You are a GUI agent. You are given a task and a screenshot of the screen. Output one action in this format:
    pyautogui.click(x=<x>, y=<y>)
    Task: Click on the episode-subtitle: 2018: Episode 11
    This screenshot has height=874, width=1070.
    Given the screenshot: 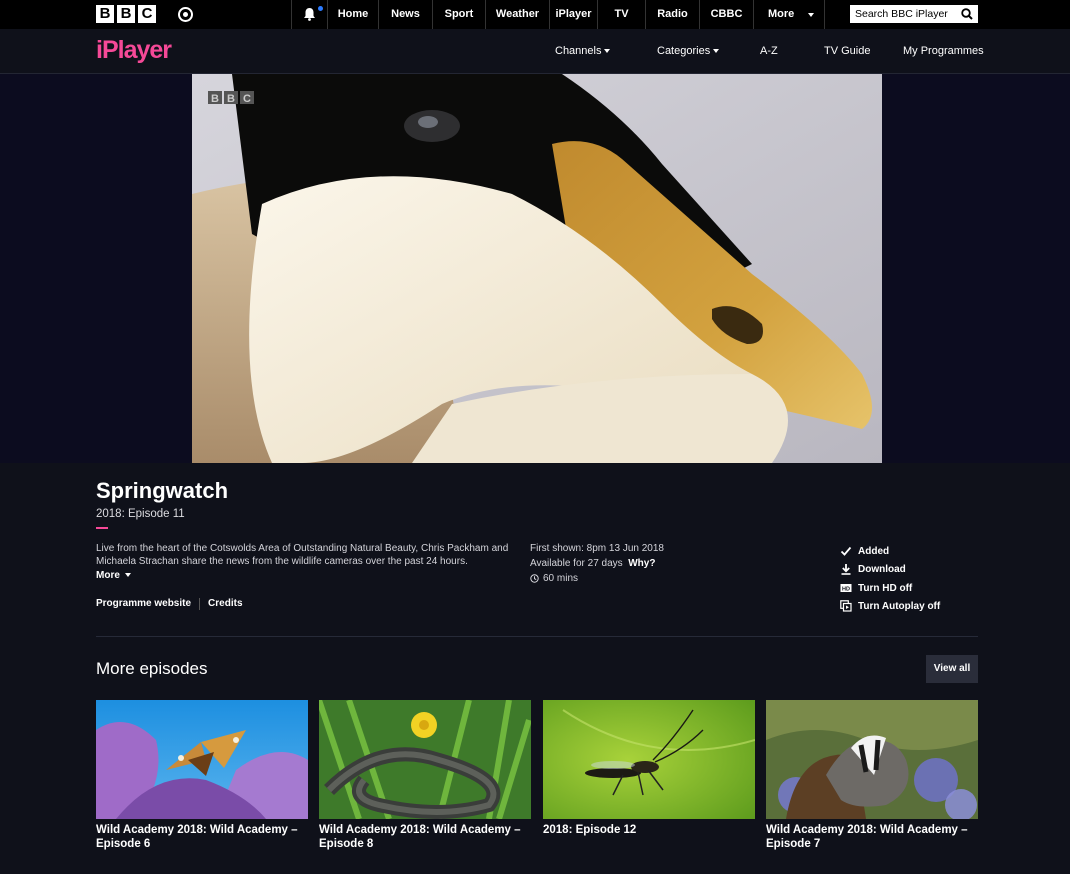 What is the action you would take?
    pyautogui.click(x=140, y=514)
    